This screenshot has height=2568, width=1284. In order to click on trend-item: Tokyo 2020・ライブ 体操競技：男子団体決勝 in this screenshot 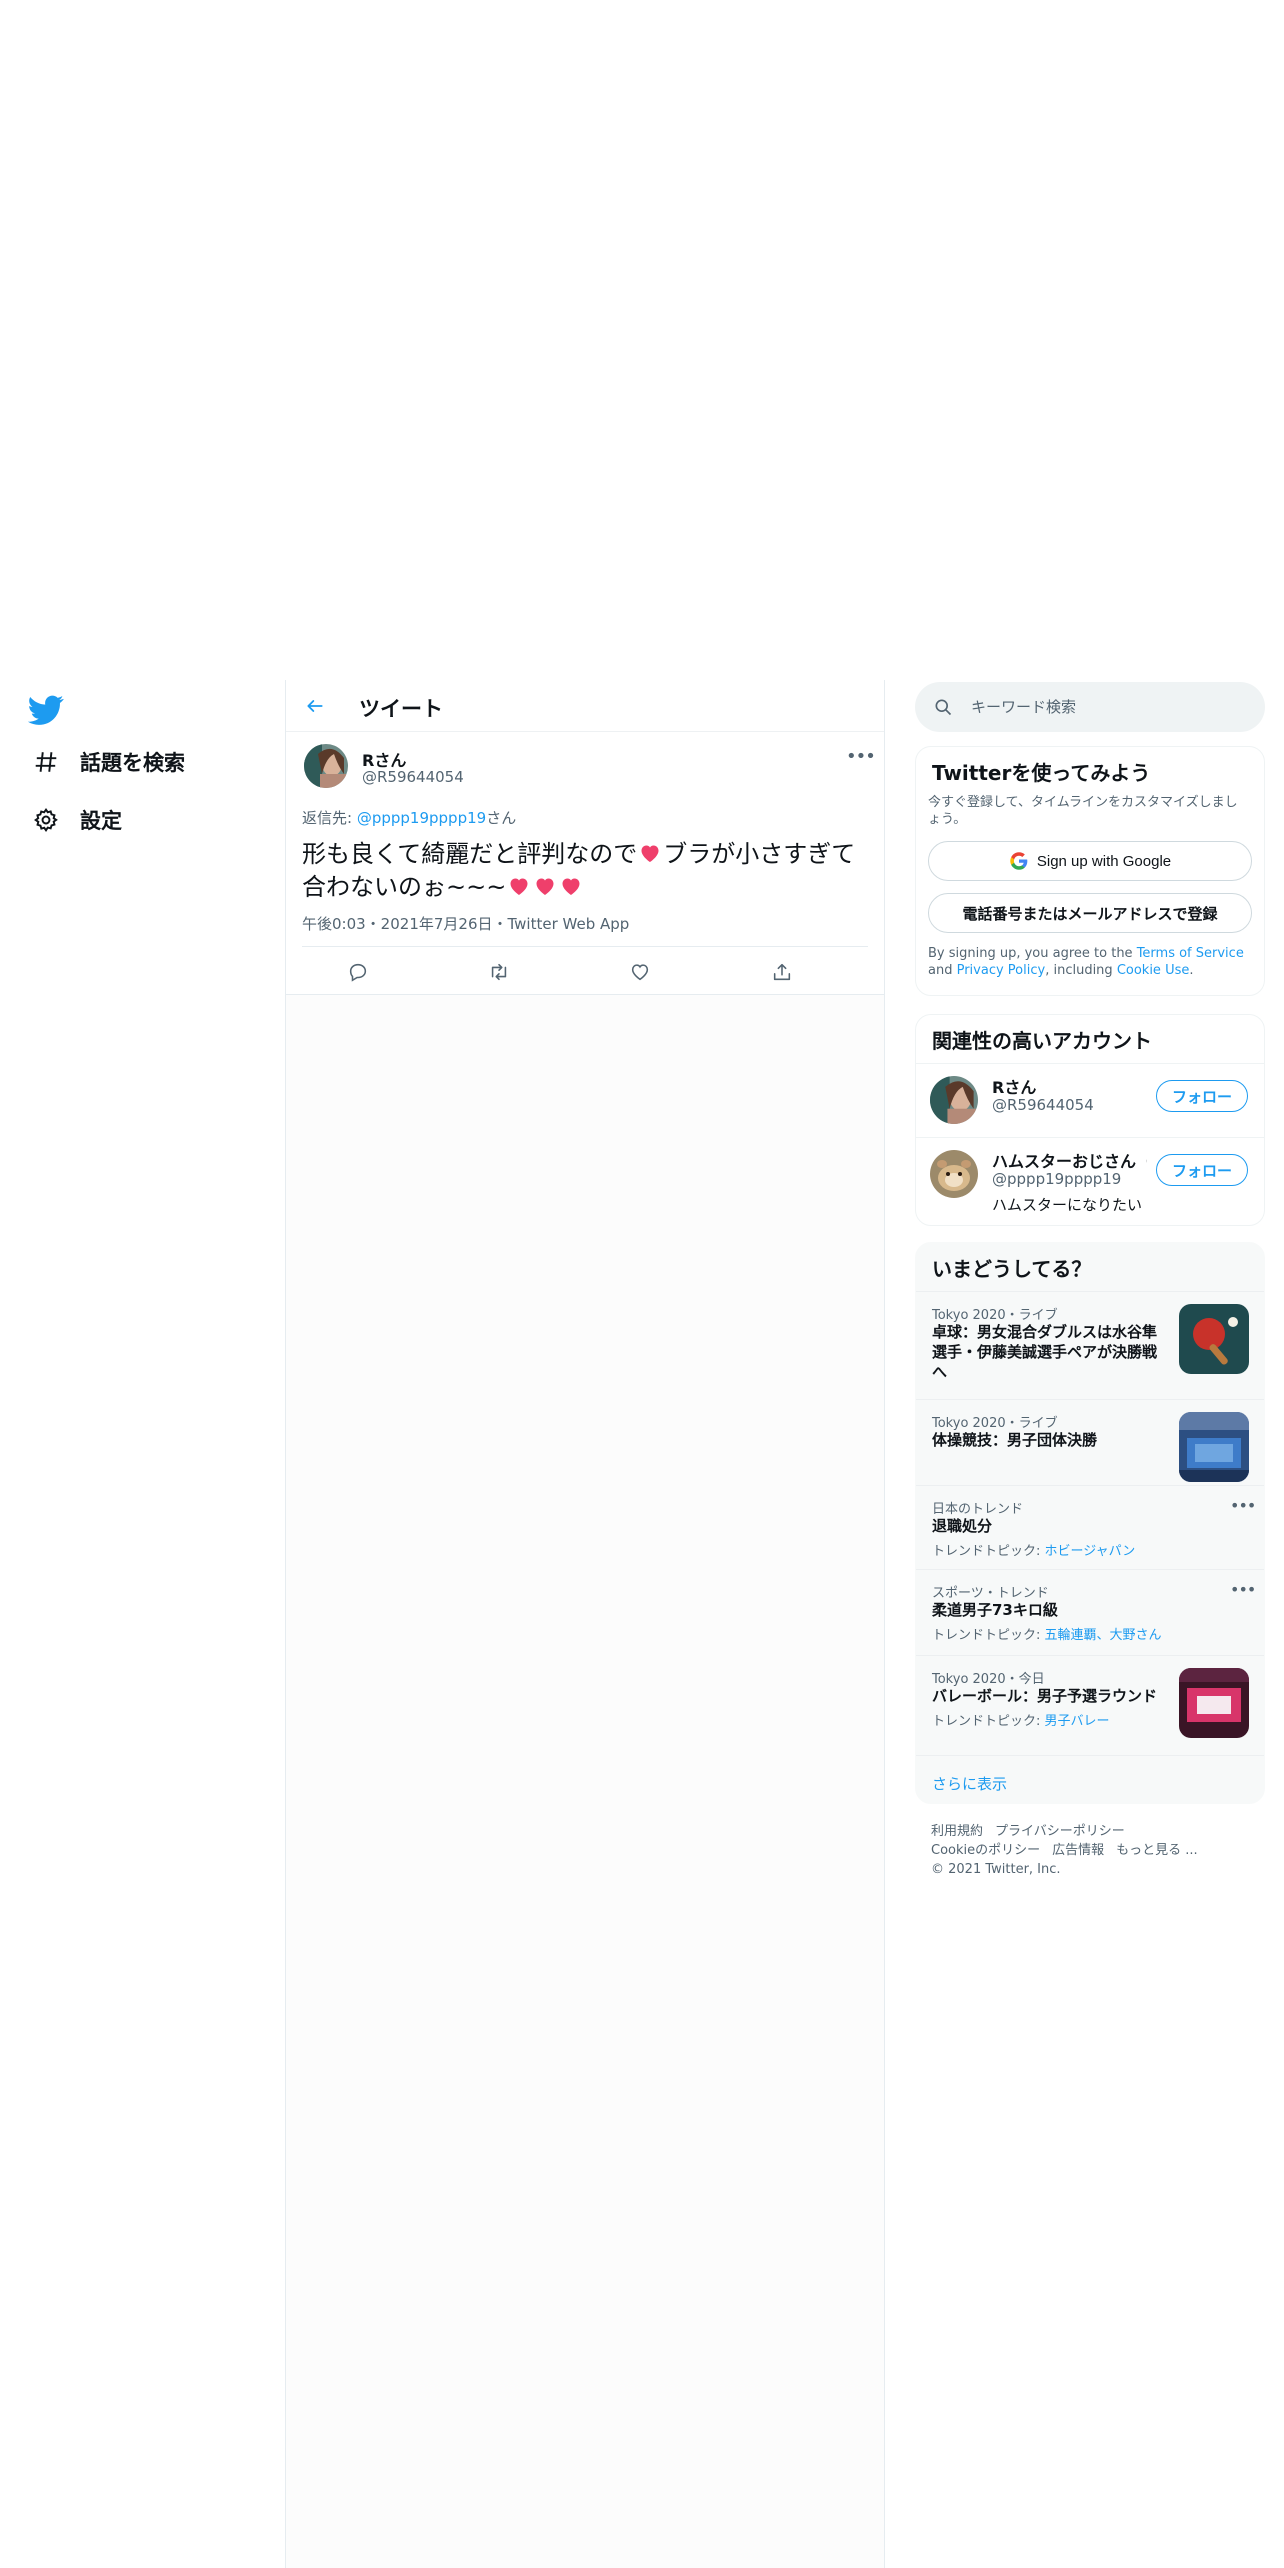, I will do `click(1090, 1442)`.